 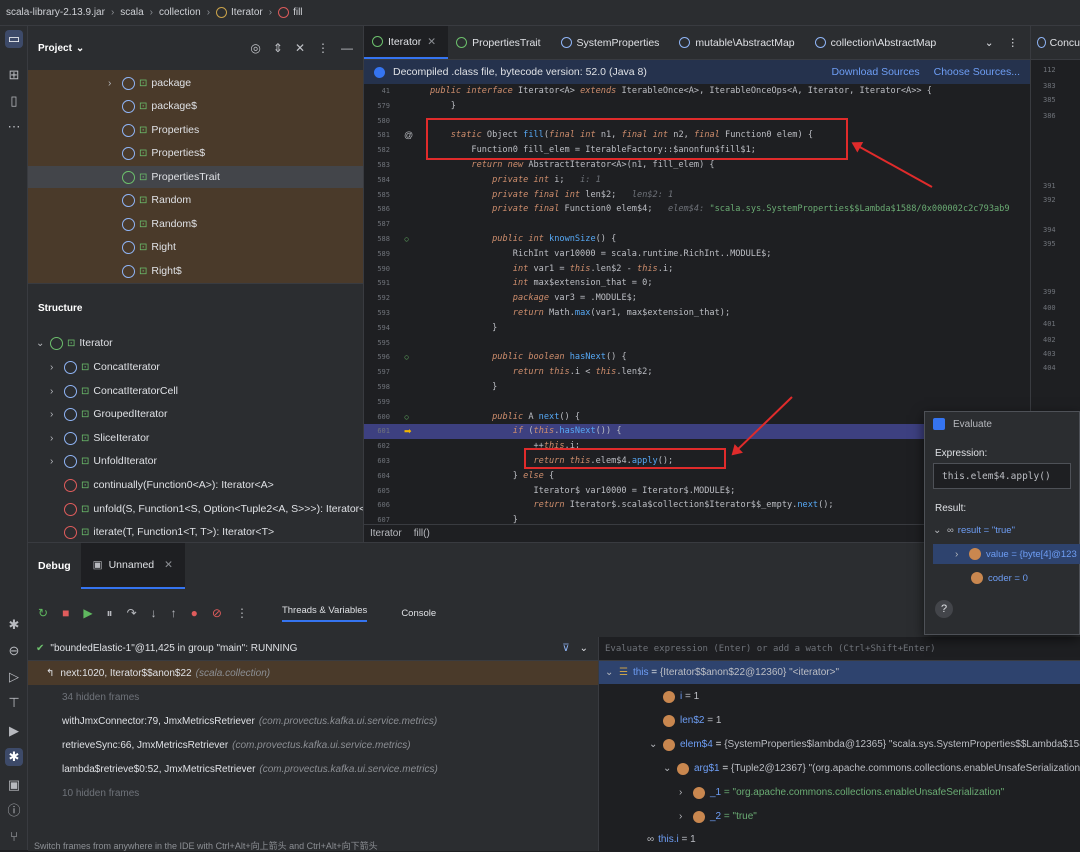 I want to click on execution-pointer-icon: ➡, so click(x=408, y=431).